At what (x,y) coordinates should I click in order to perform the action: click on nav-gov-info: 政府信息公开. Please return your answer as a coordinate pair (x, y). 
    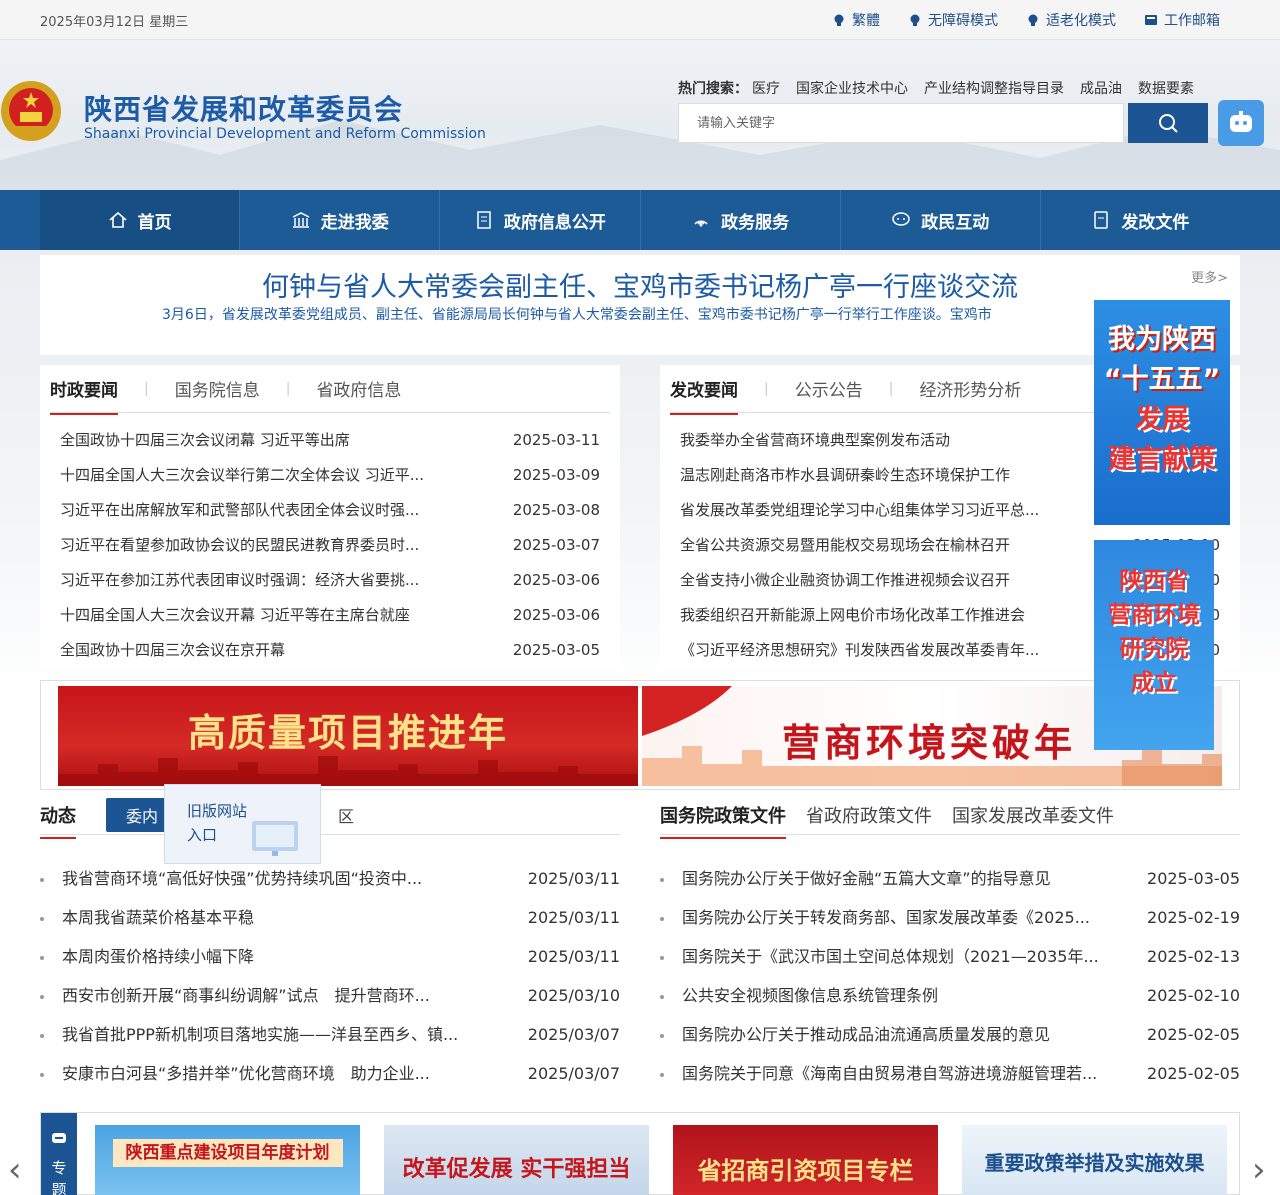
    Looking at the image, I should click on (540, 220).